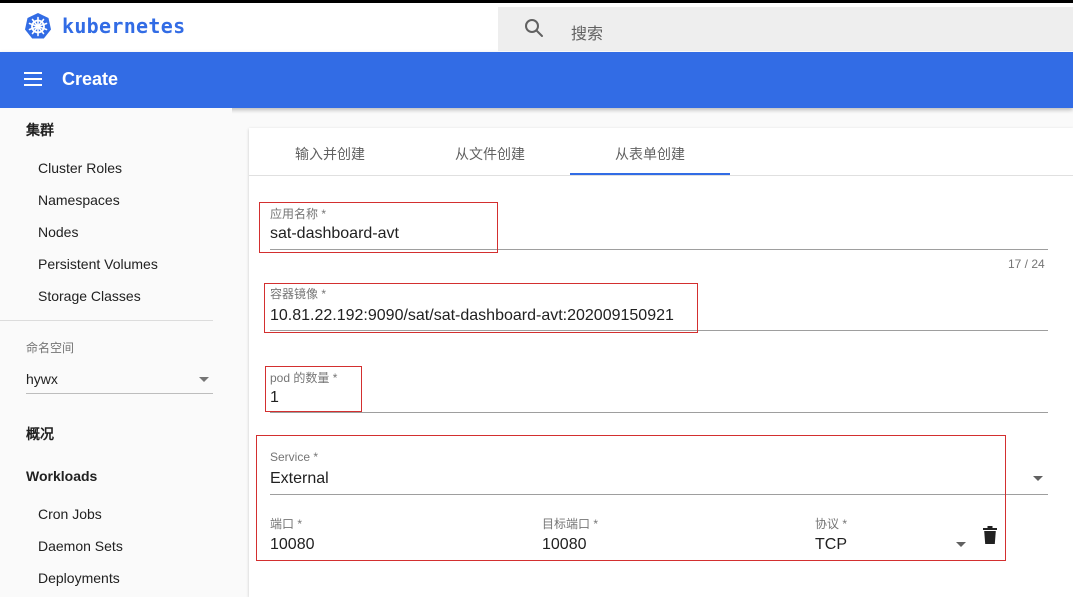 The height and width of the screenshot is (597, 1073). What do you see at coordinates (61, 476) in the screenshot?
I see `sidebar-heading-workloads: Workloads` at bounding box center [61, 476].